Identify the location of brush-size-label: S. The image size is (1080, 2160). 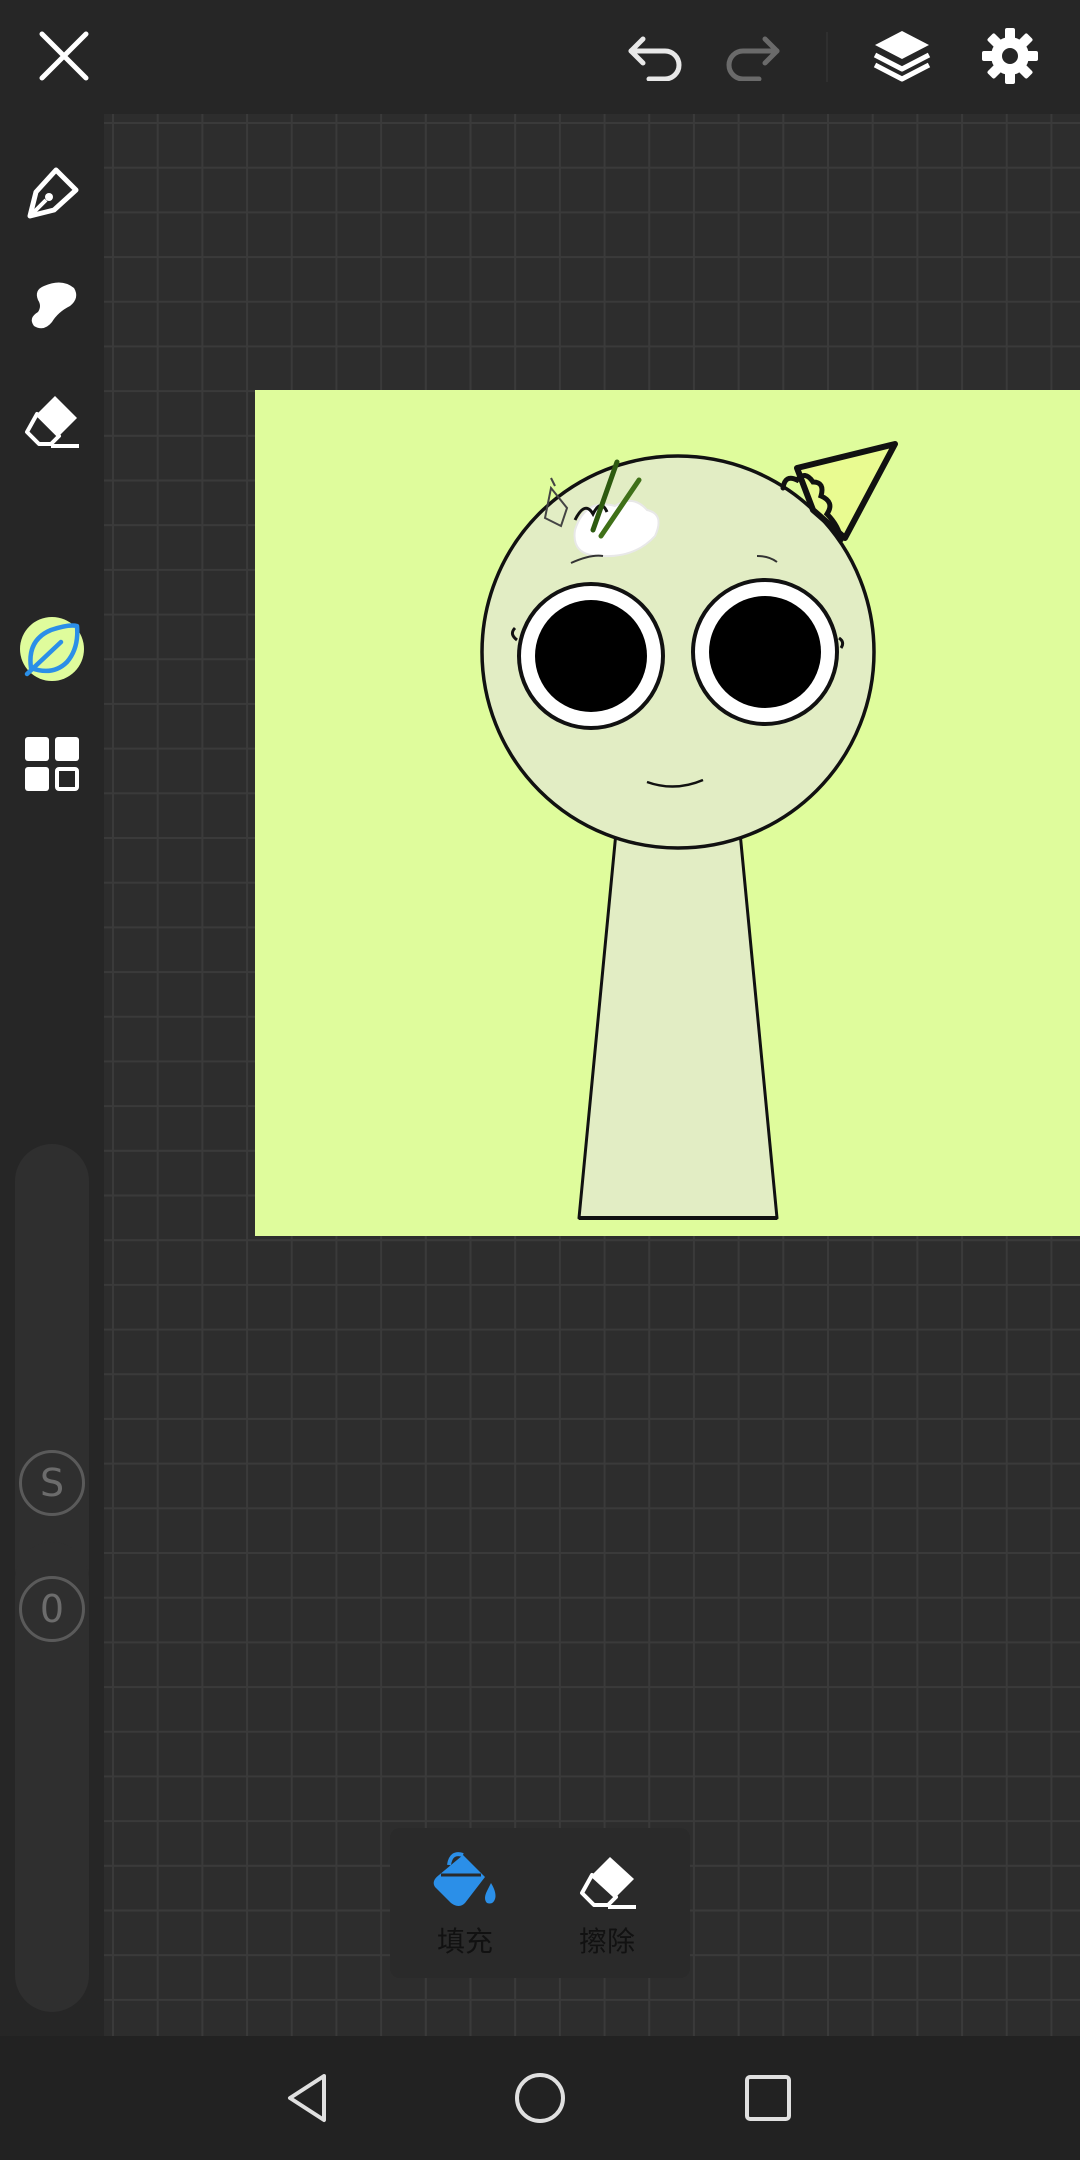
(52, 1483).